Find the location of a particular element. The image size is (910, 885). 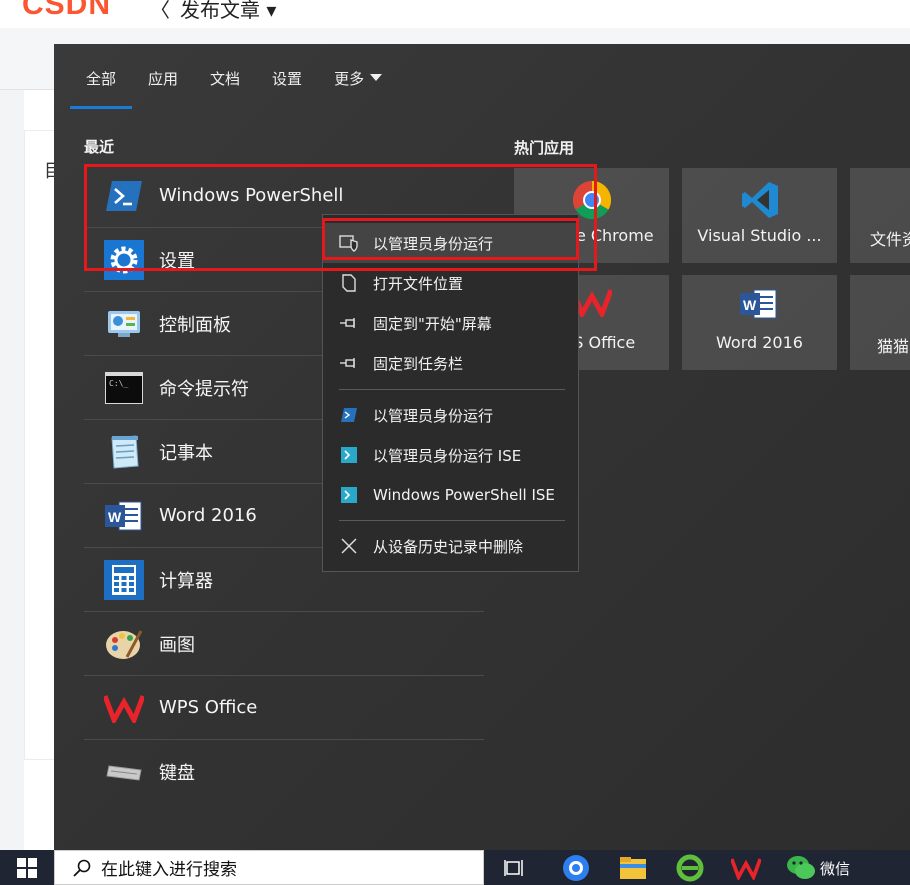

file-explorer-icon is located at coordinates (633, 868).